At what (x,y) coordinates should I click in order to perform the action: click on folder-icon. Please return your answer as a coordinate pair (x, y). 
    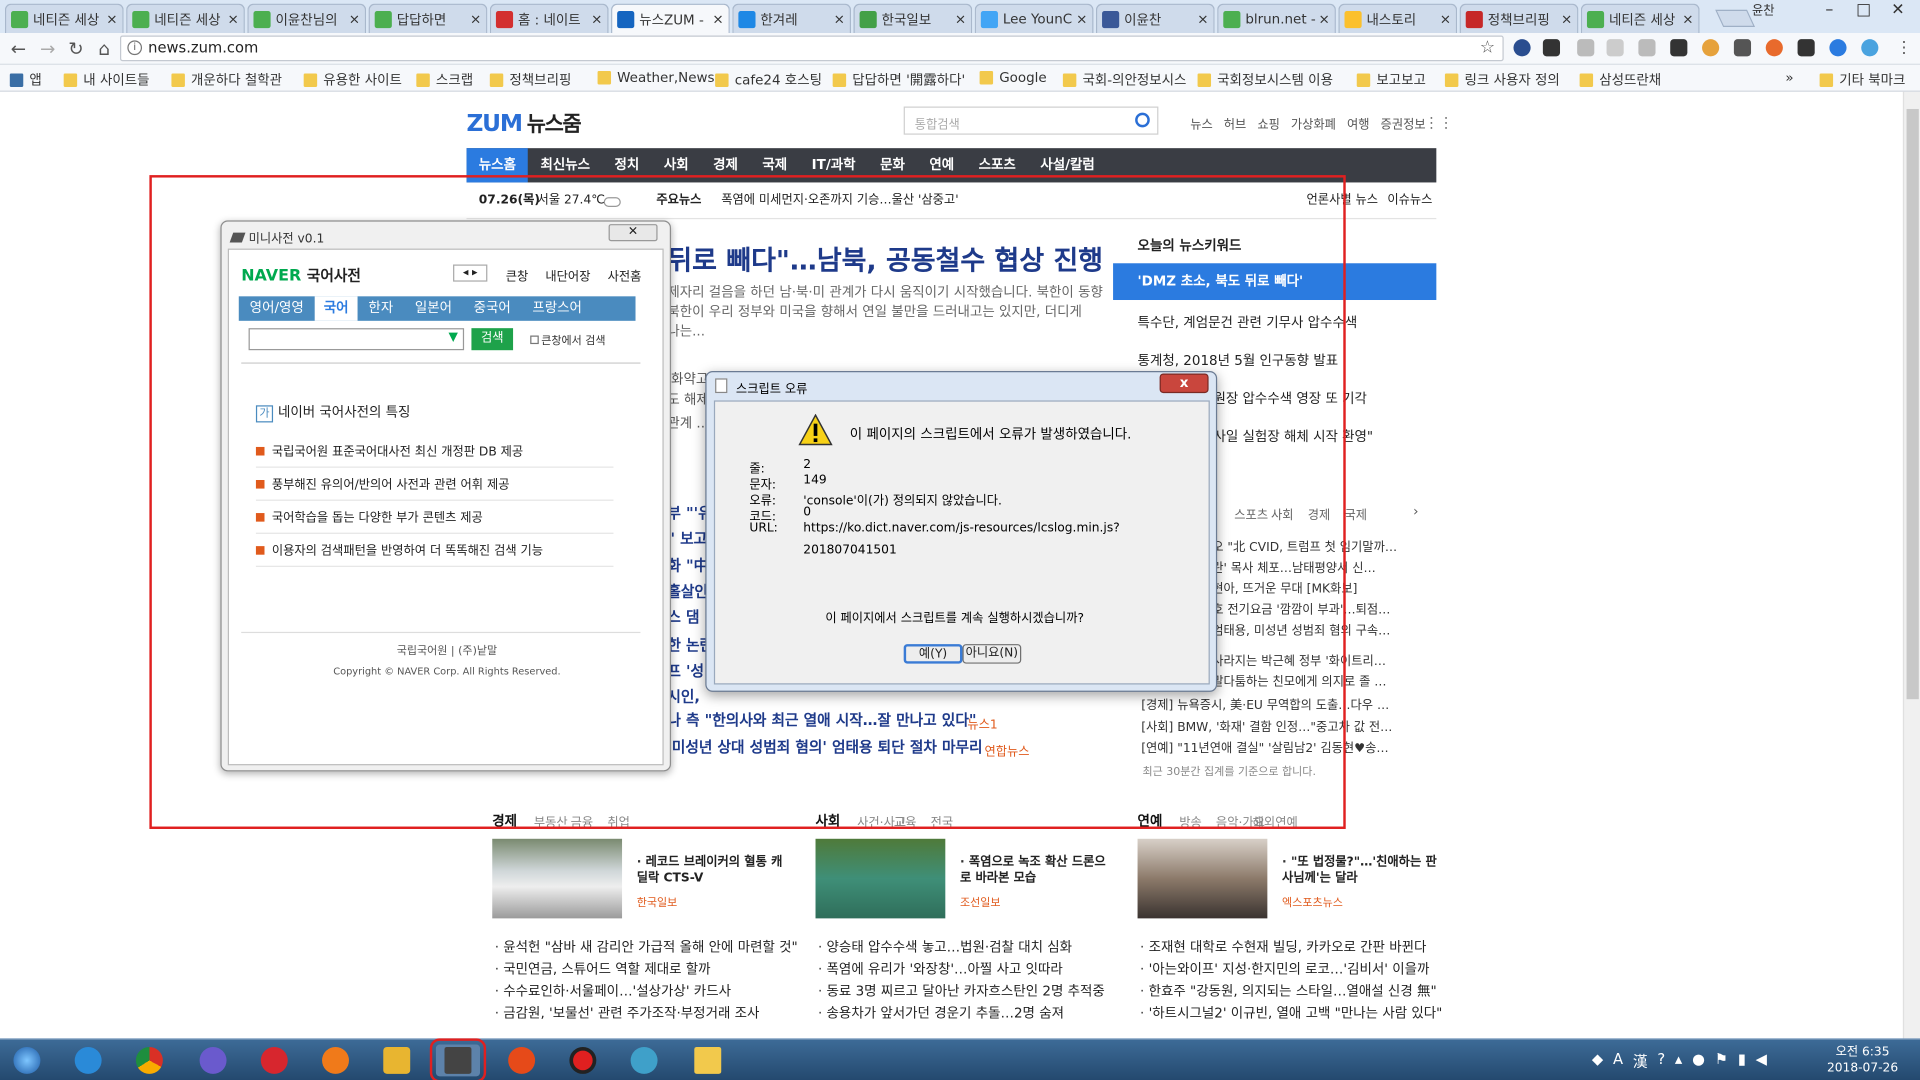
    Looking at the image, I should click on (707, 1060).